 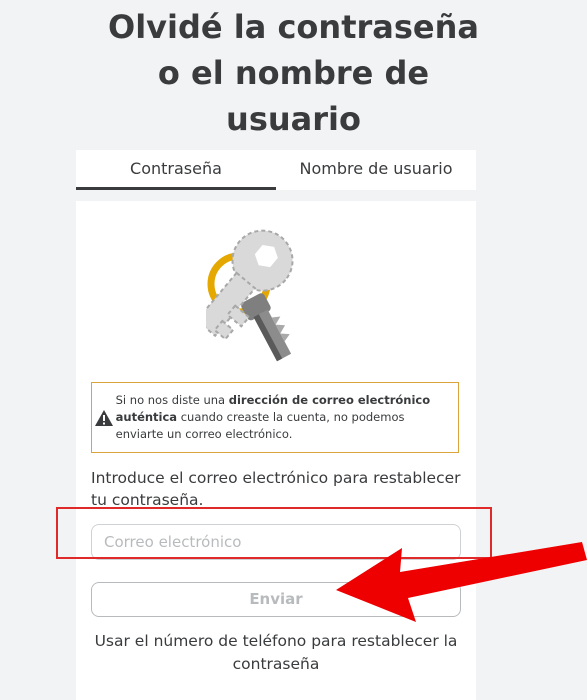 What do you see at coordinates (293, 119) in the screenshot?
I see `page-title-line-3: usuario` at bounding box center [293, 119].